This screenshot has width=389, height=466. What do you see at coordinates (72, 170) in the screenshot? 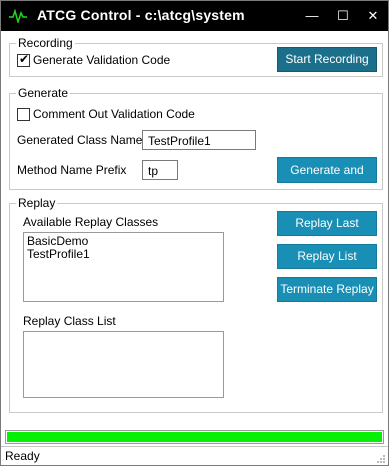
I see `method-prefix-label: Method Name Prefix` at bounding box center [72, 170].